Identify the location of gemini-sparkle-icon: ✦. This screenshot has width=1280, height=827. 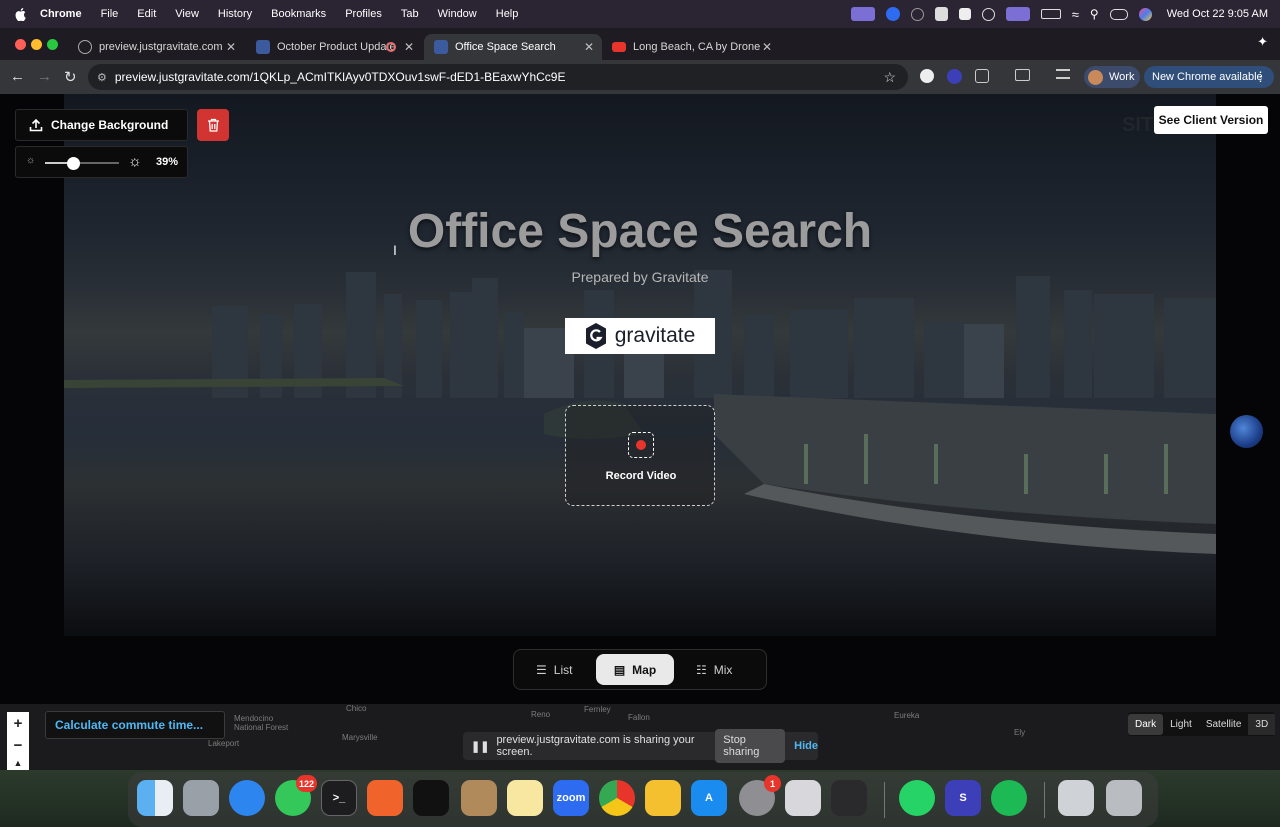
(1262, 42).